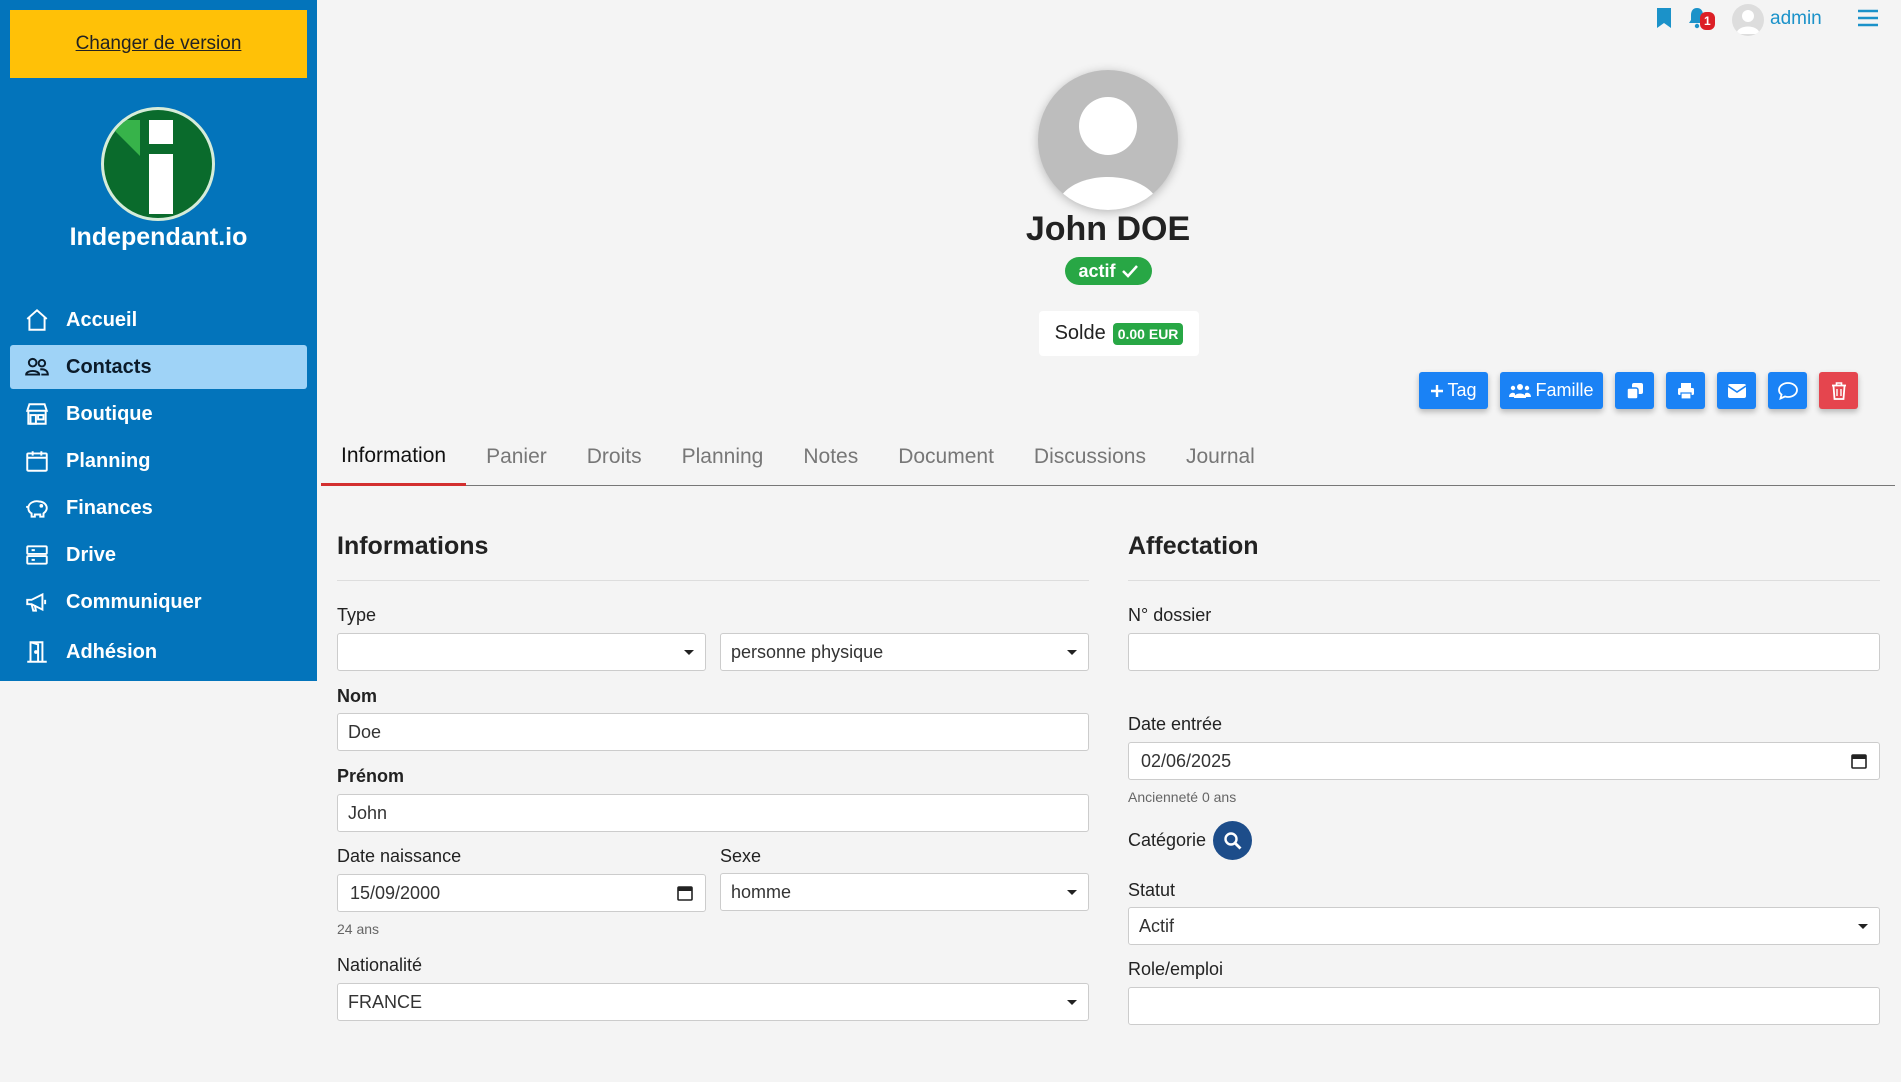 Image resolution: width=1901 pixels, height=1082 pixels. I want to click on nationalite-value: FRANCE, so click(385, 1001).